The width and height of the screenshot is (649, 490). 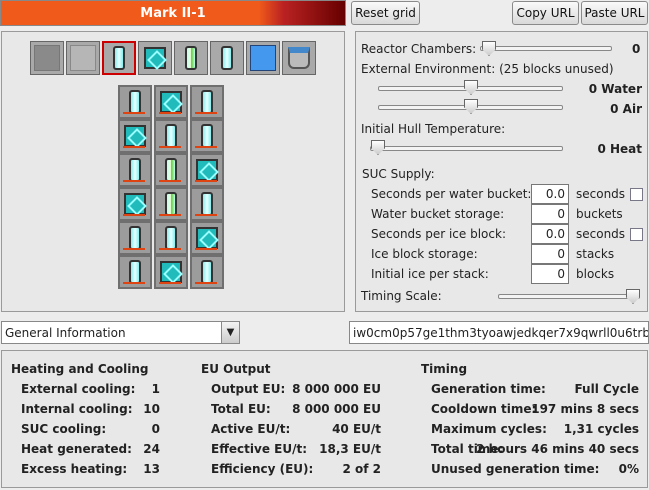 I want to click on info-row-label: Effective EU/t:, so click(x=259, y=449).